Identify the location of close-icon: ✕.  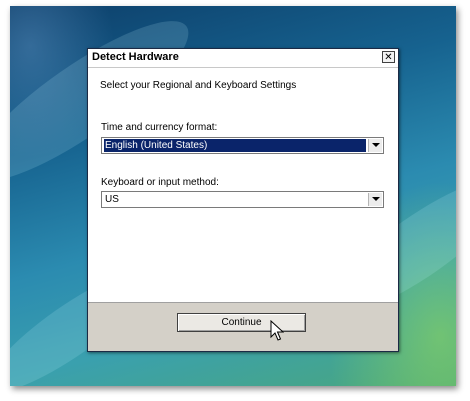
(388, 57).